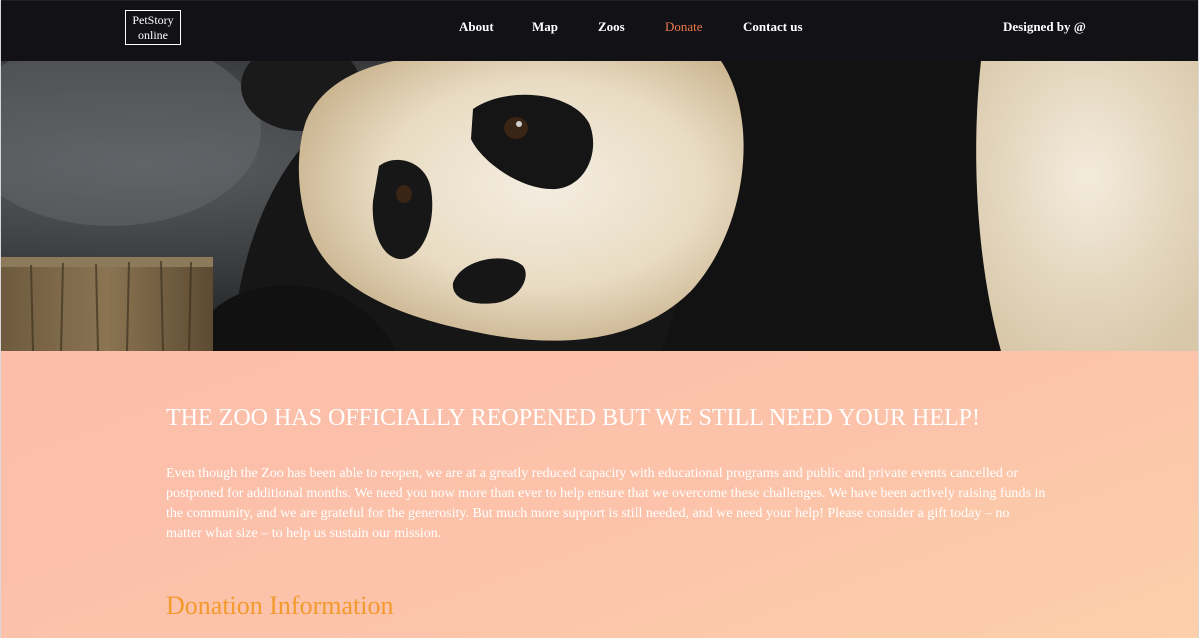 This screenshot has width=1199, height=638. I want to click on nav-contact: Contact us, so click(773, 27).